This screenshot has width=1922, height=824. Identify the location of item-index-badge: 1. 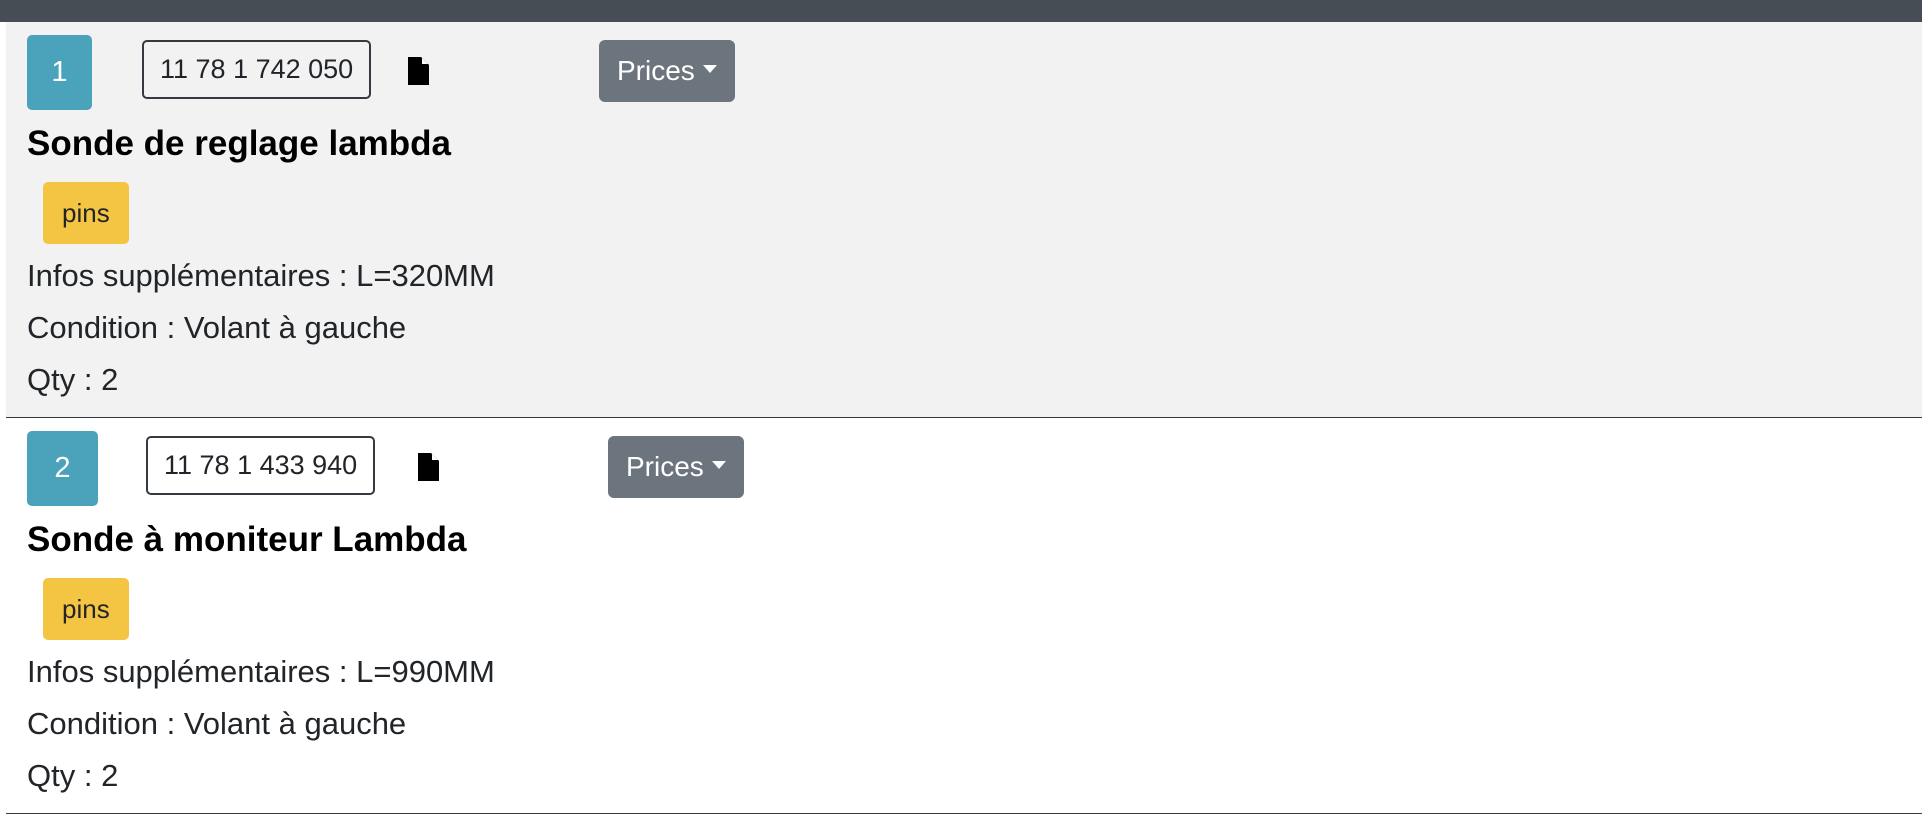
(59, 72).